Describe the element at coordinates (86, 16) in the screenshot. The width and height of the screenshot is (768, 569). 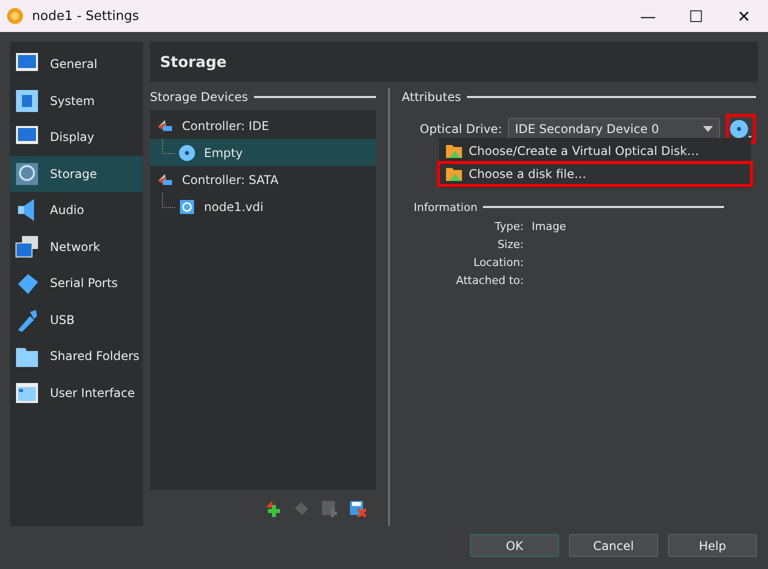
I see `window-title: node1 - Settings` at that location.